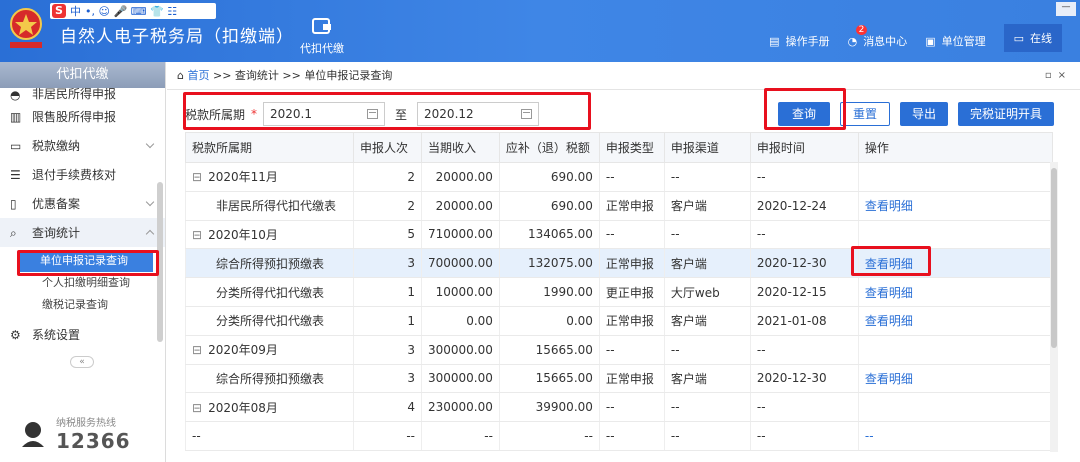 This screenshot has width=1080, height=462. Describe the element at coordinates (150, 234) in the screenshot. I see `chevron-up-icon` at that location.